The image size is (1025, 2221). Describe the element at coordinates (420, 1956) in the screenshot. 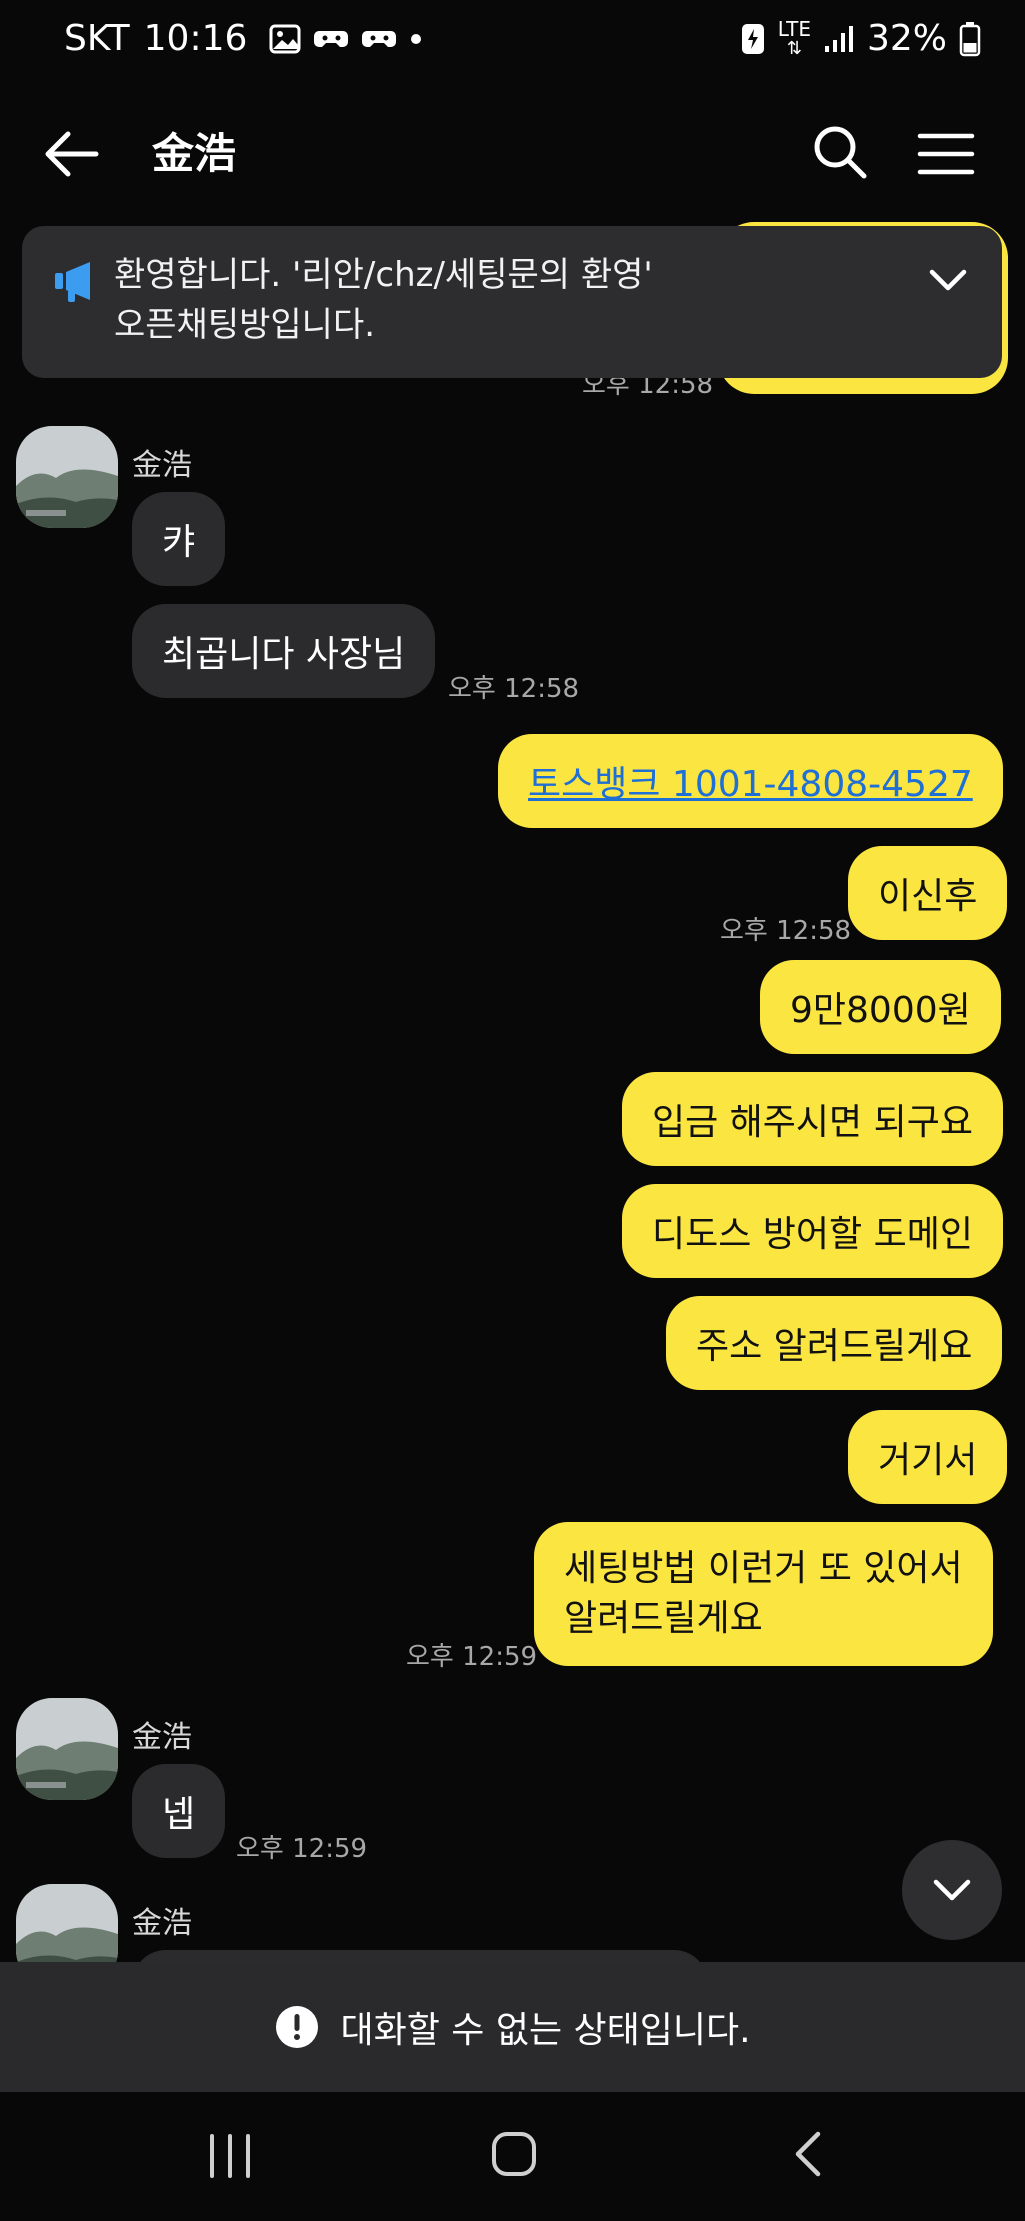

I see `incoming-message-partial` at that location.